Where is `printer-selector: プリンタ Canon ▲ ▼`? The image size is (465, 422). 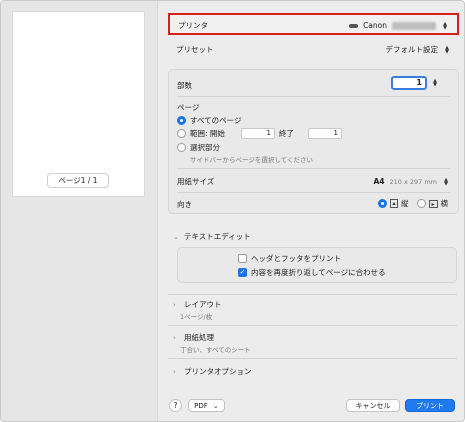 printer-selector: プリンタ Canon ▲ ▼ is located at coordinates (313, 24).